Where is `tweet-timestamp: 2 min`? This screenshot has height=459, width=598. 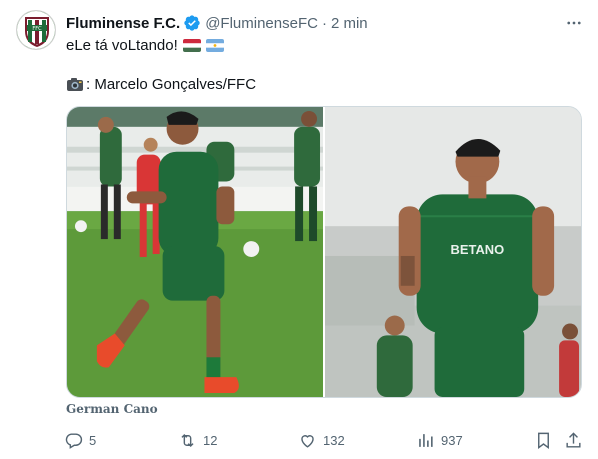
tweet-timestamp: 2 min is located at coordinates (349, 23).